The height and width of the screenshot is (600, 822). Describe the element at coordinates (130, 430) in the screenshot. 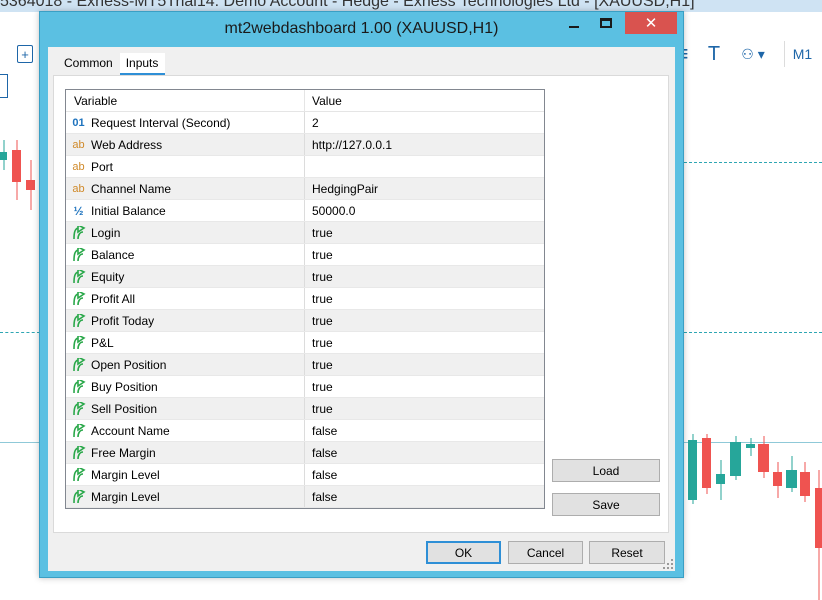

I see `variable-name: Account Name` at that location.